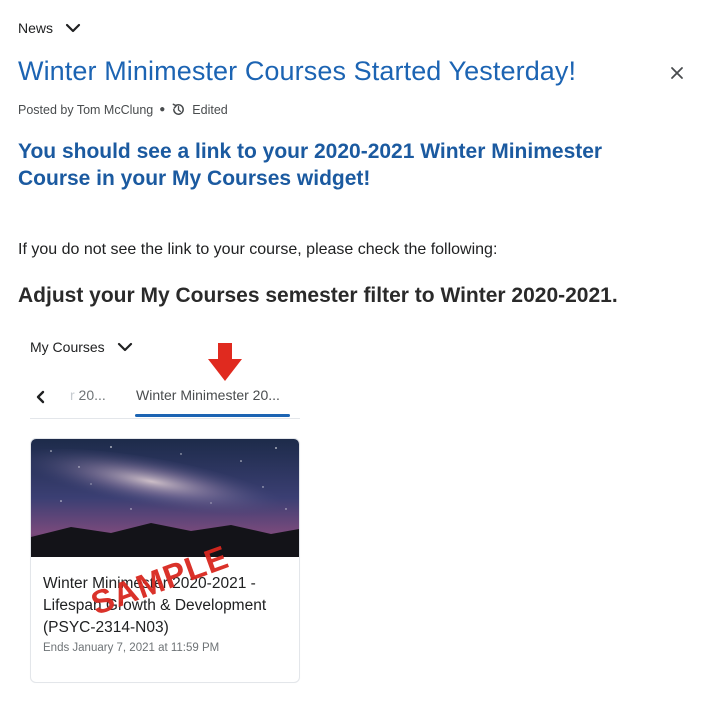 Image resolution: width=710 pixels, height=720 pixels. What do you see at coordinates (67, 347) in the screenshot?
I see `my-courses-label: My Courses` at bounding box center [67, 347].